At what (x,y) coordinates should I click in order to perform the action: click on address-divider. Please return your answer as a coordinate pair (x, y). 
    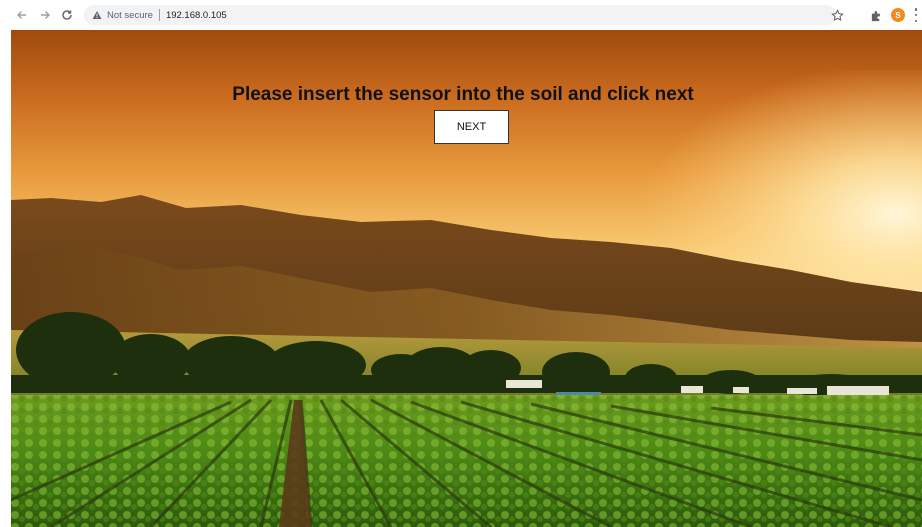
    Looking at the image, I should click on (159, 15).